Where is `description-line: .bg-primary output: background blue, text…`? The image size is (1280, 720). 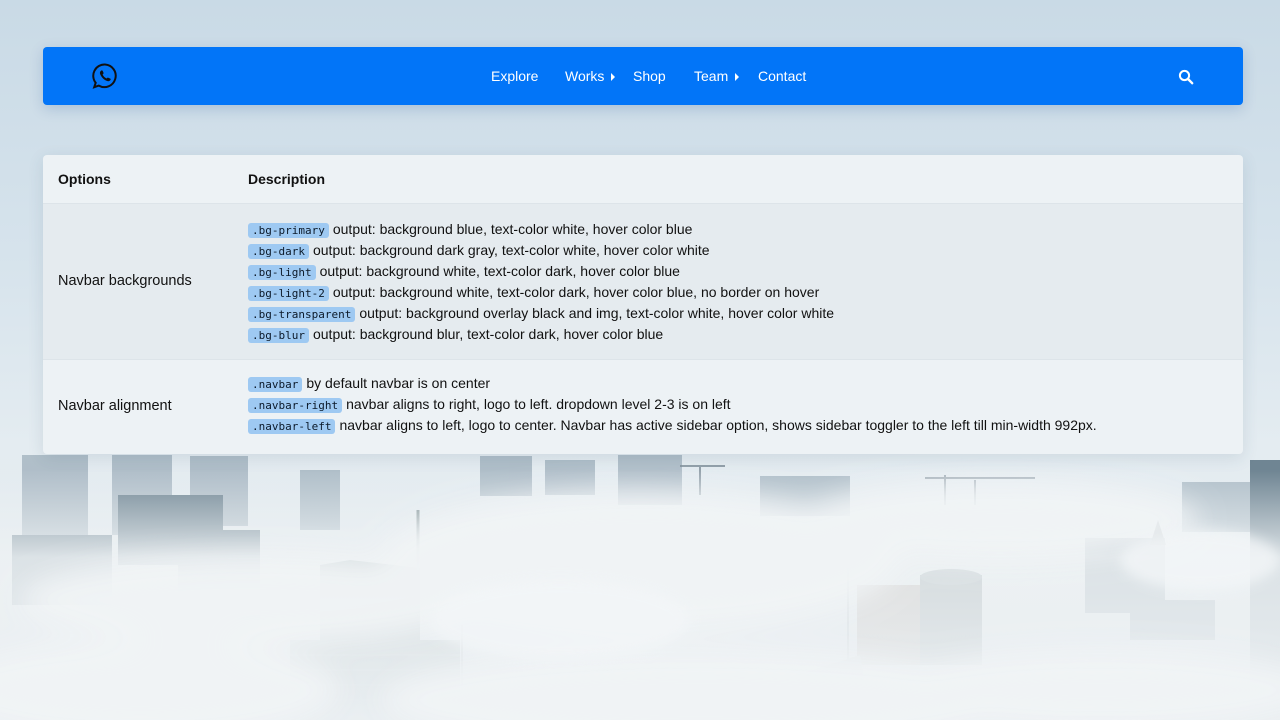 description-line: .bg-primary output: background blue, text… is located at coordinates (541, 229).